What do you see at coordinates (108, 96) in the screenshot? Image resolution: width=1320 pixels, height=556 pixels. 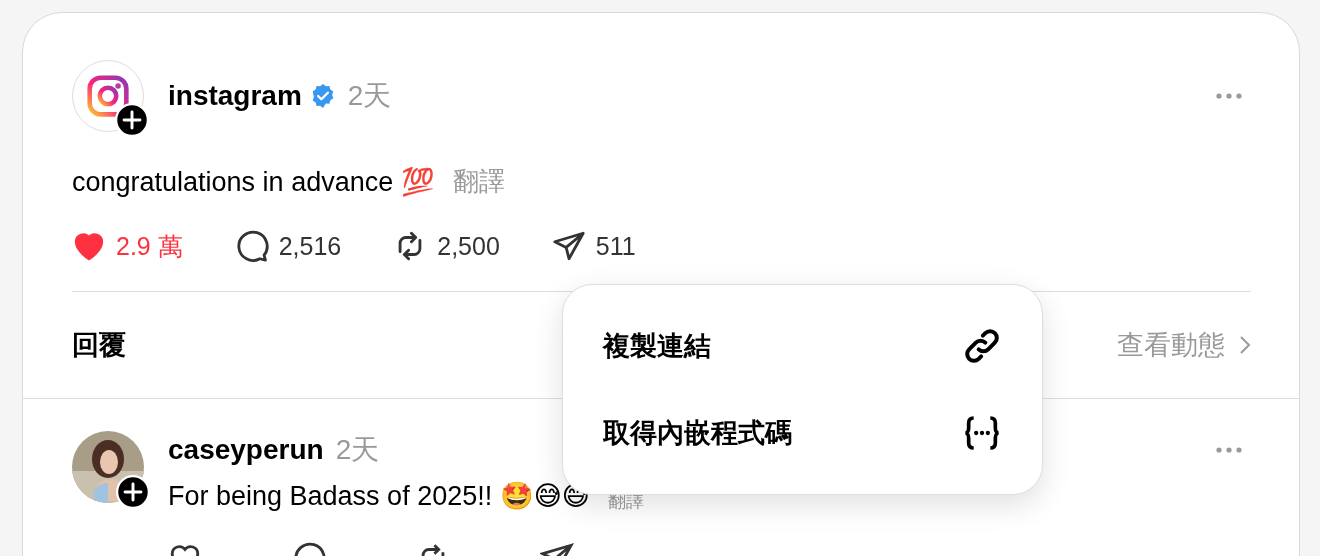 I see `camera-logo-icon` at bounding box center [108, 96].